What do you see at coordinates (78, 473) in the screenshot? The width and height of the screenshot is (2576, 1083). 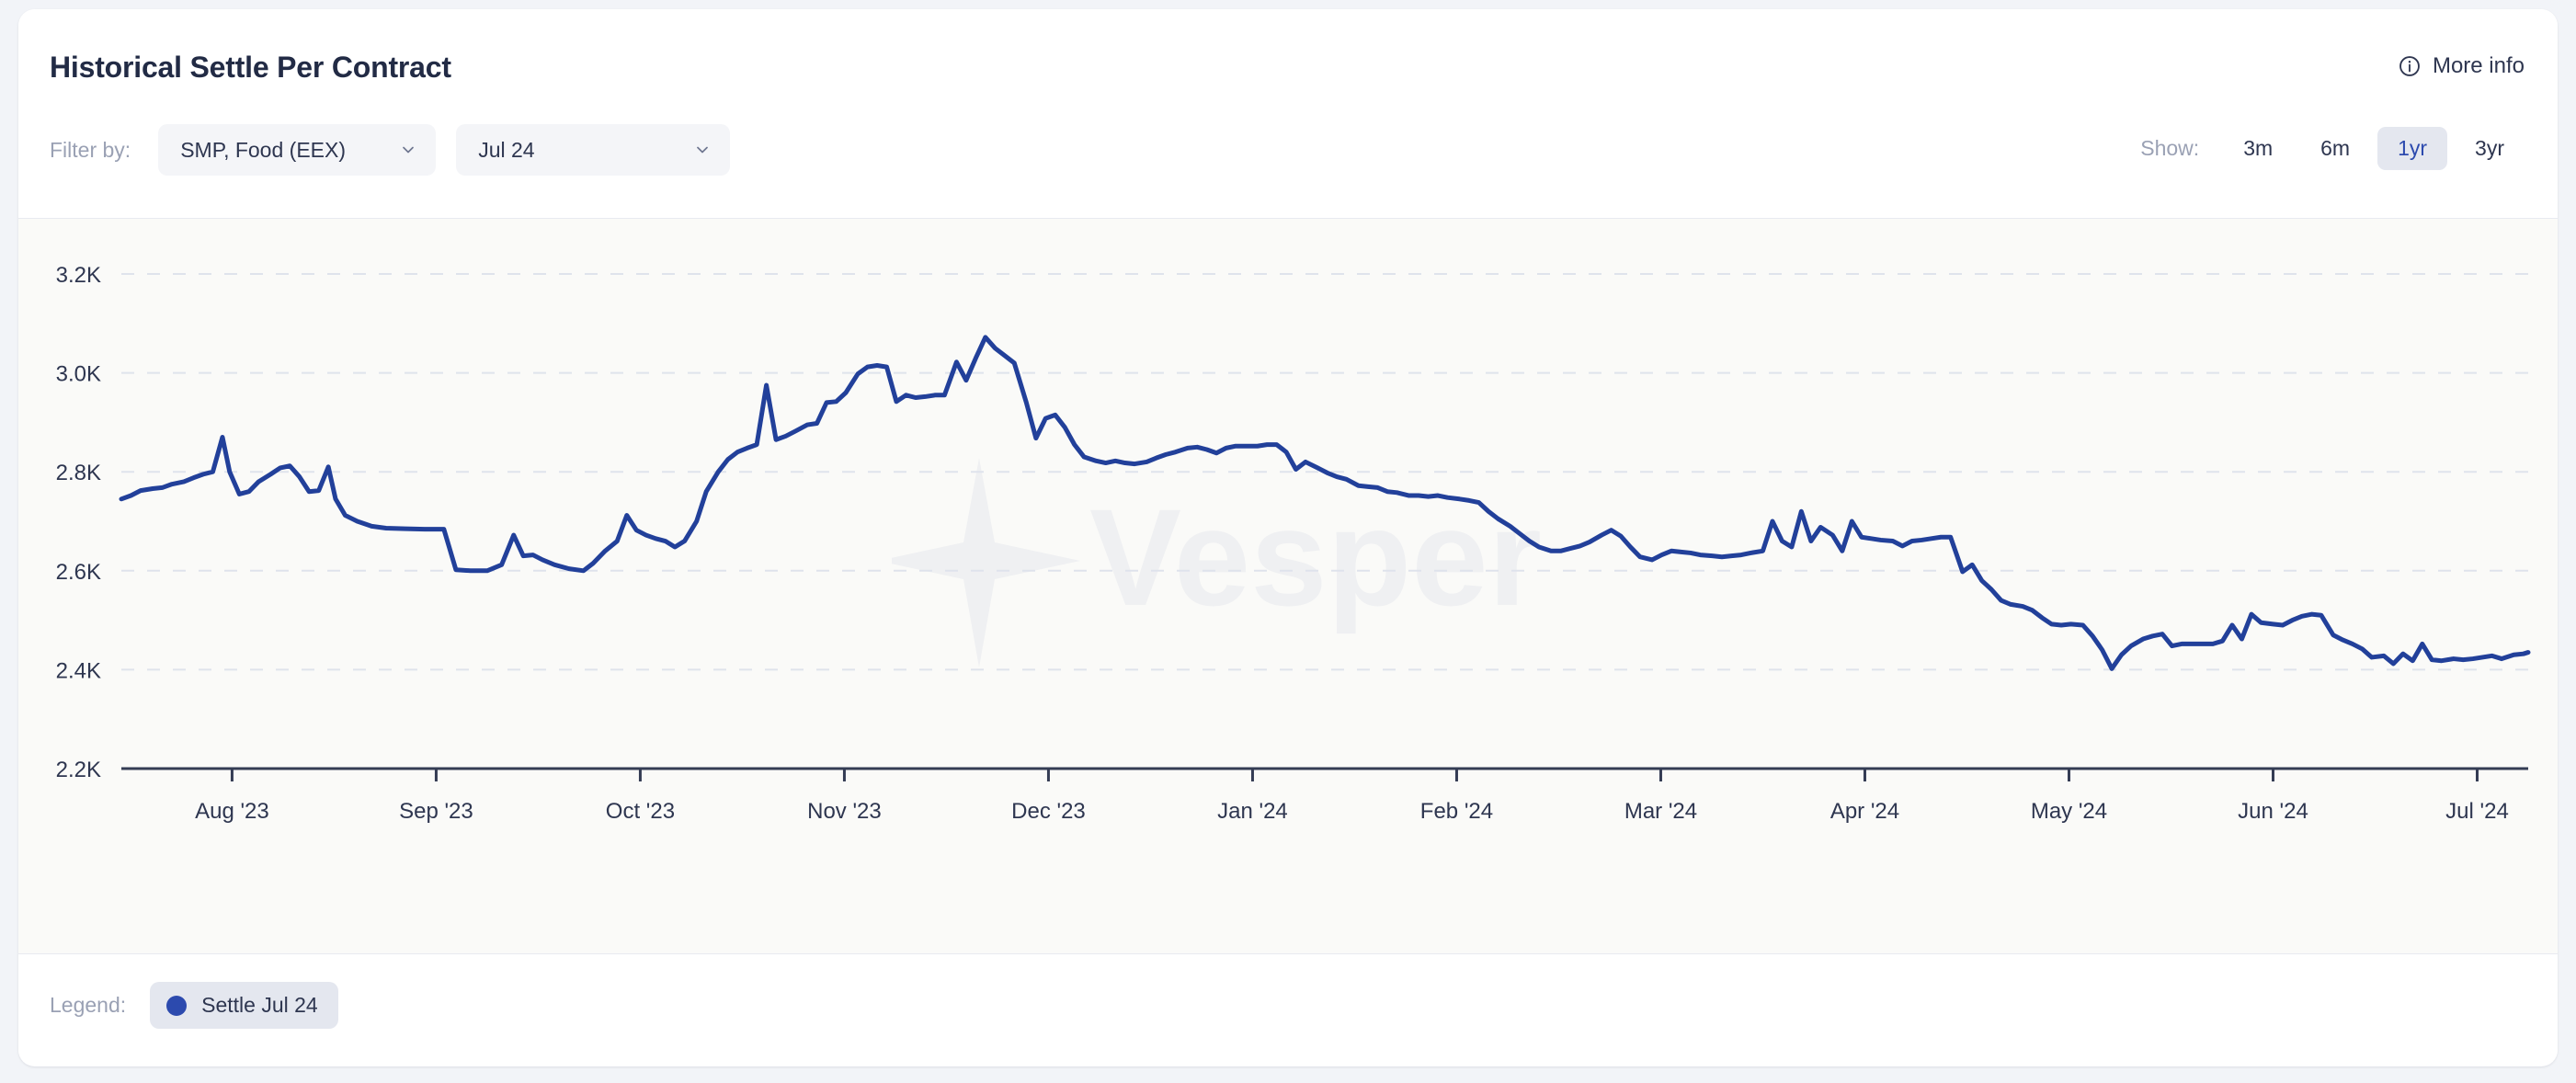 I see `y-tick-label: 2.8K` at bounding box center [78, 473].